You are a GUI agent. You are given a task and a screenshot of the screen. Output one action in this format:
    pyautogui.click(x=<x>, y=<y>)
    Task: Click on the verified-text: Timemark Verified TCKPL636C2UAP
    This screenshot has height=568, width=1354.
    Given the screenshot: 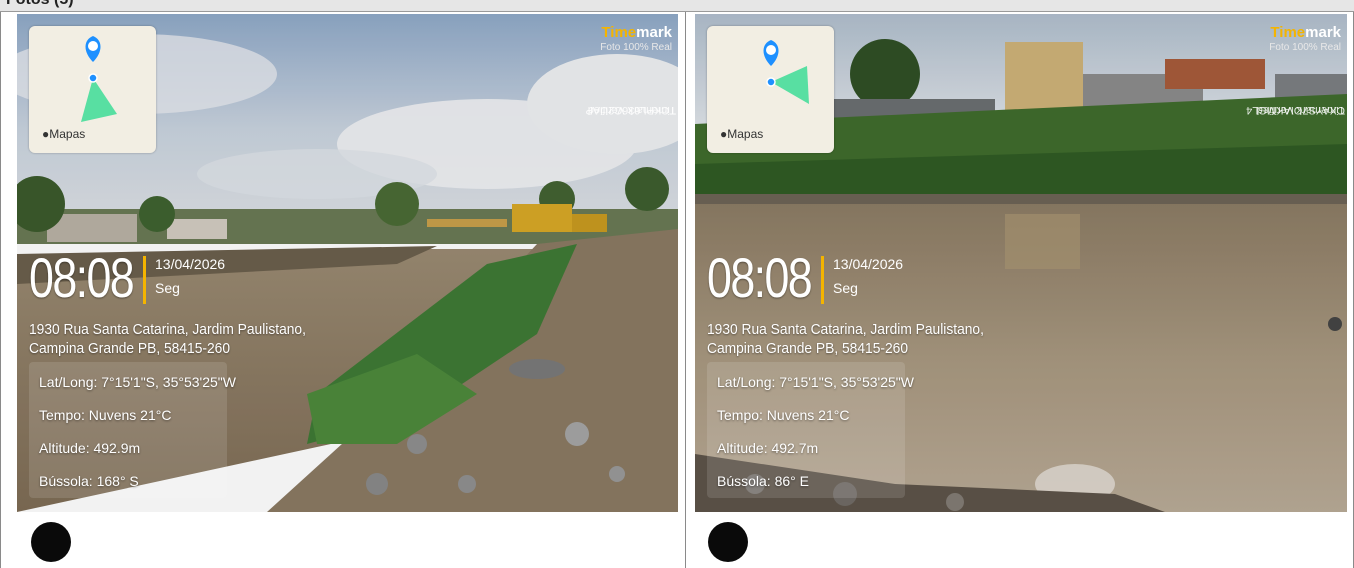 What is the action you would take?
    pyautogui.click(x=631, y=110)
    